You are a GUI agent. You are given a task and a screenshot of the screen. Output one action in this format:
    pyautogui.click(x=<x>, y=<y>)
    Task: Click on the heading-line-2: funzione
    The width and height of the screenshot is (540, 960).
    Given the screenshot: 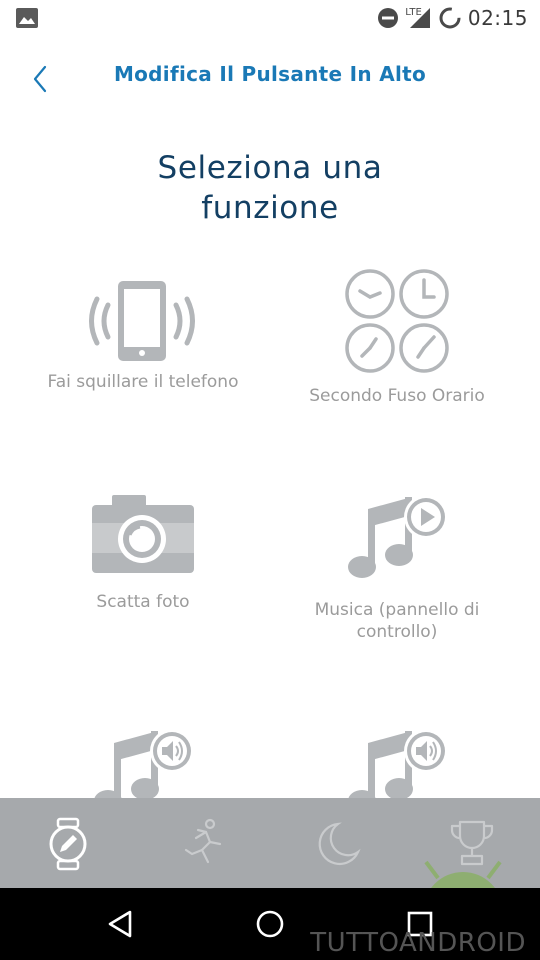 What is the action you would take?
    pyautogui.click(x=270, y=208)
    